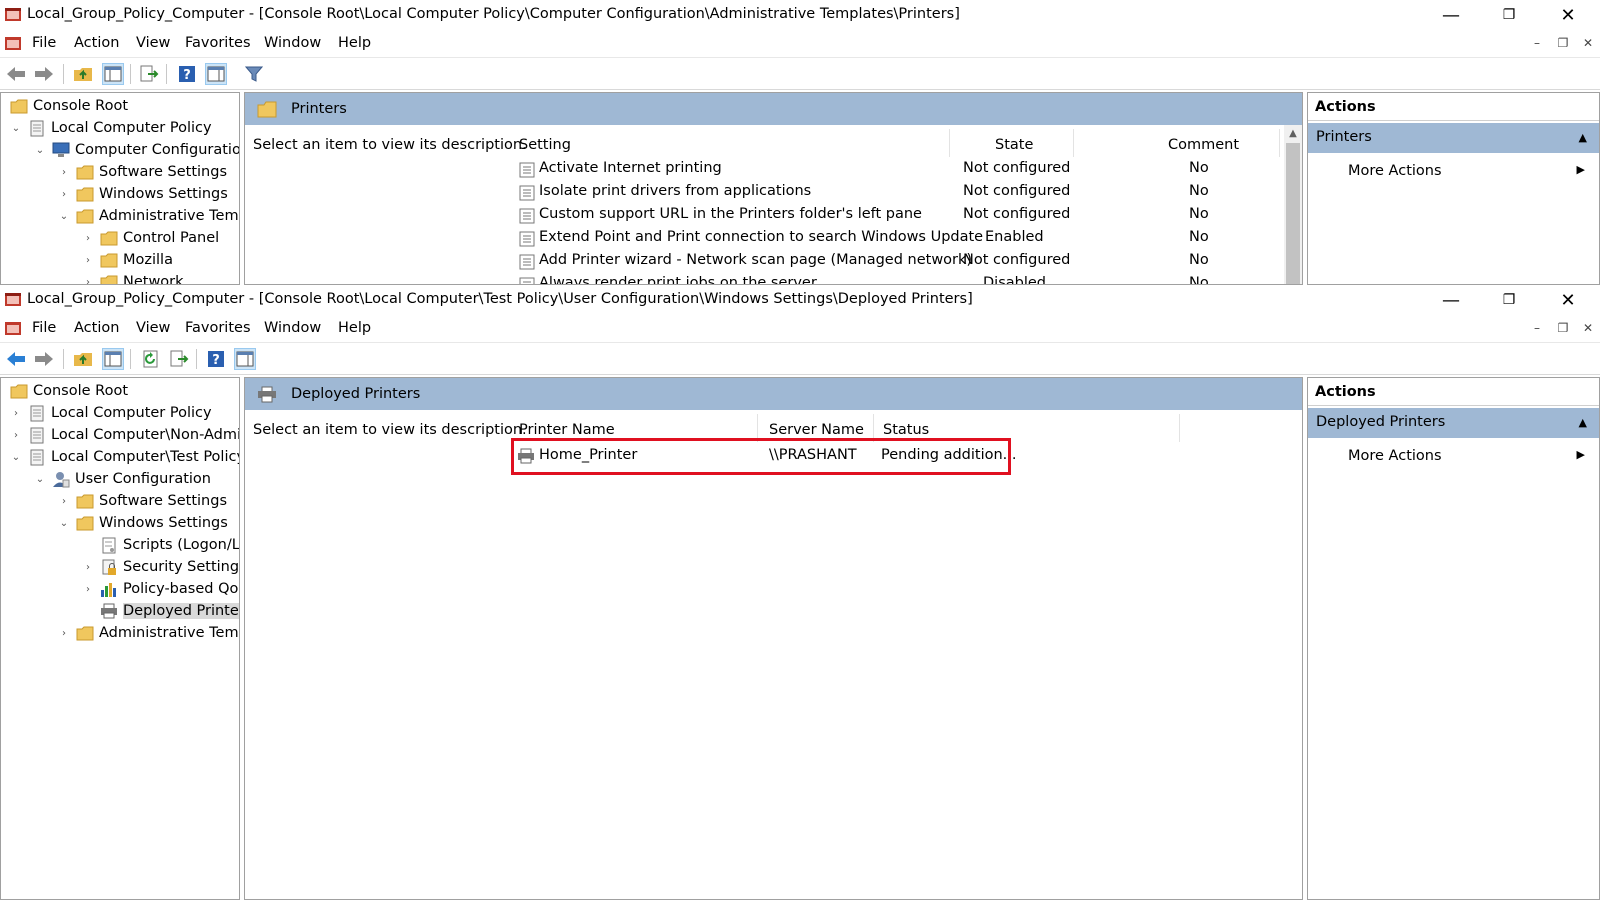 Image resolution: width=1600 pixels, height=900 pixels. Describe the element at coordinates (160, 589) in the screenshot. I see `tree-item-policy-based-qos: › Policy-based QoS` at that location.